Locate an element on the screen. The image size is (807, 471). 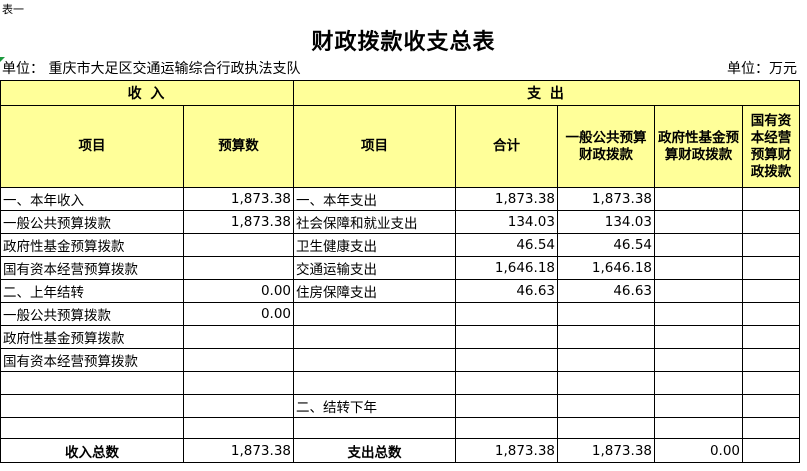
table-row: 政府性基金预算拨款 卫生健康支出 46.54 46.54 is located at coordinates (400, 245).